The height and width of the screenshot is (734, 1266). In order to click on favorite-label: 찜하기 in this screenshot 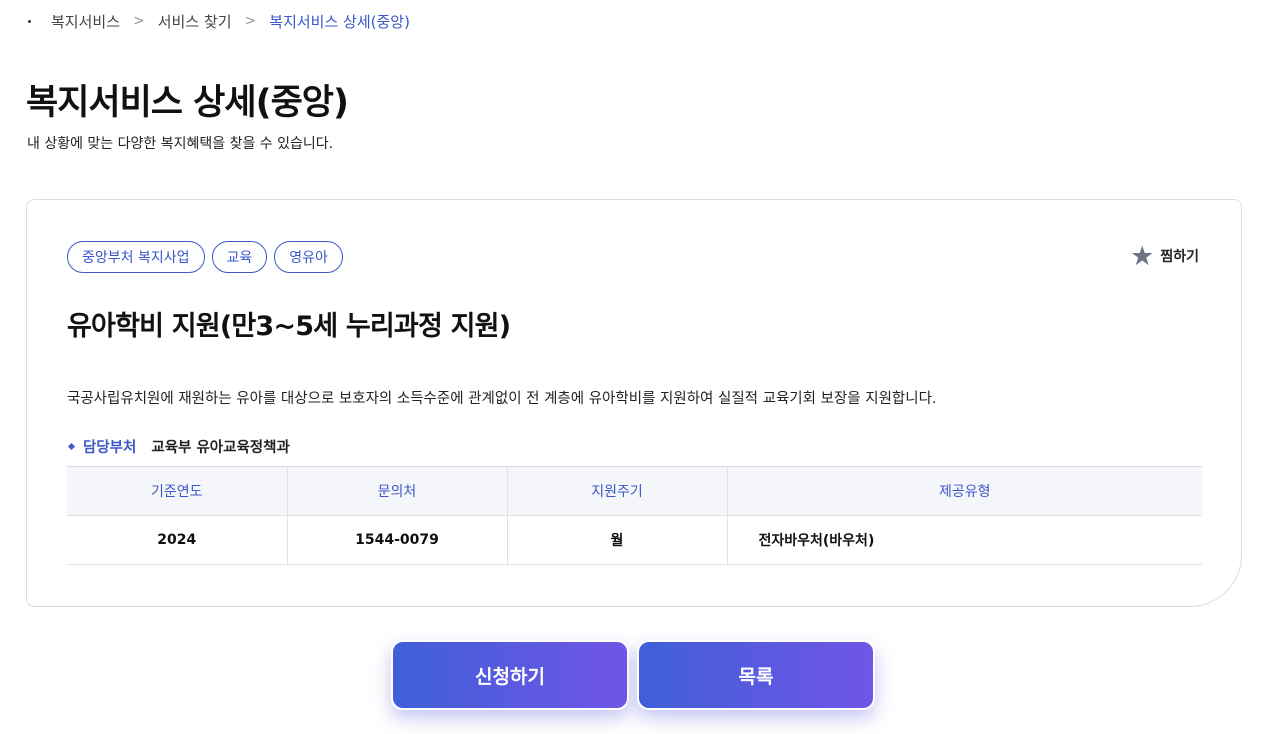, I will do `click(1179, 257)`.